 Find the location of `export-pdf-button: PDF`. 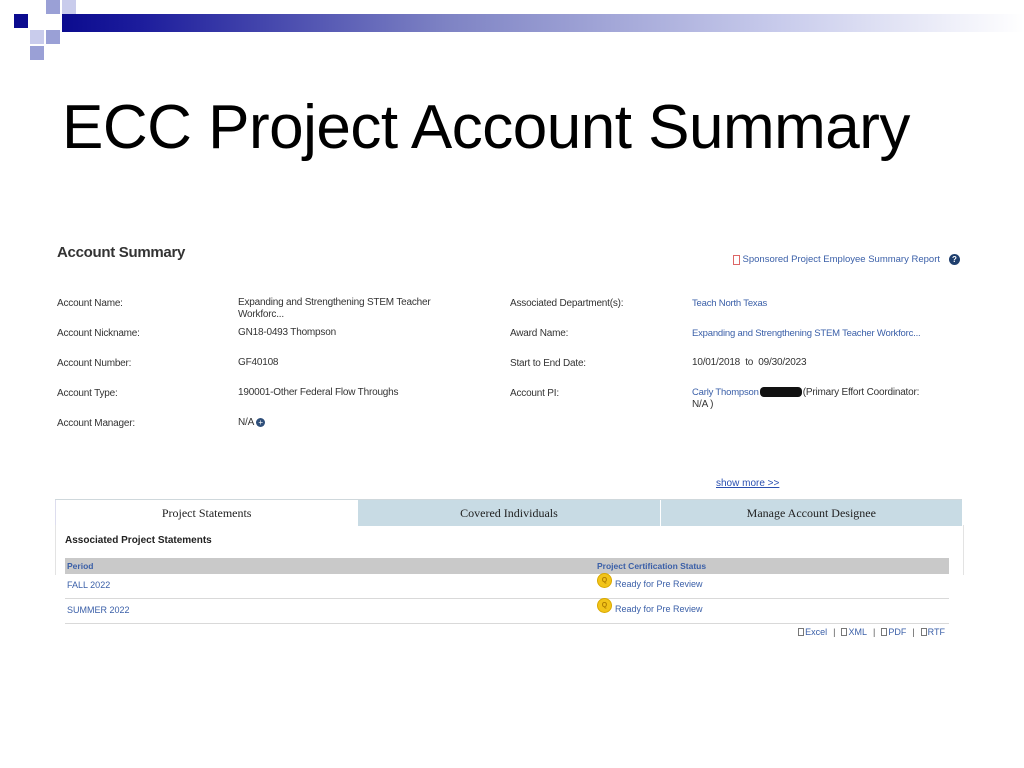

export-pdf-button: PDF is located at coordinates (893, 632).